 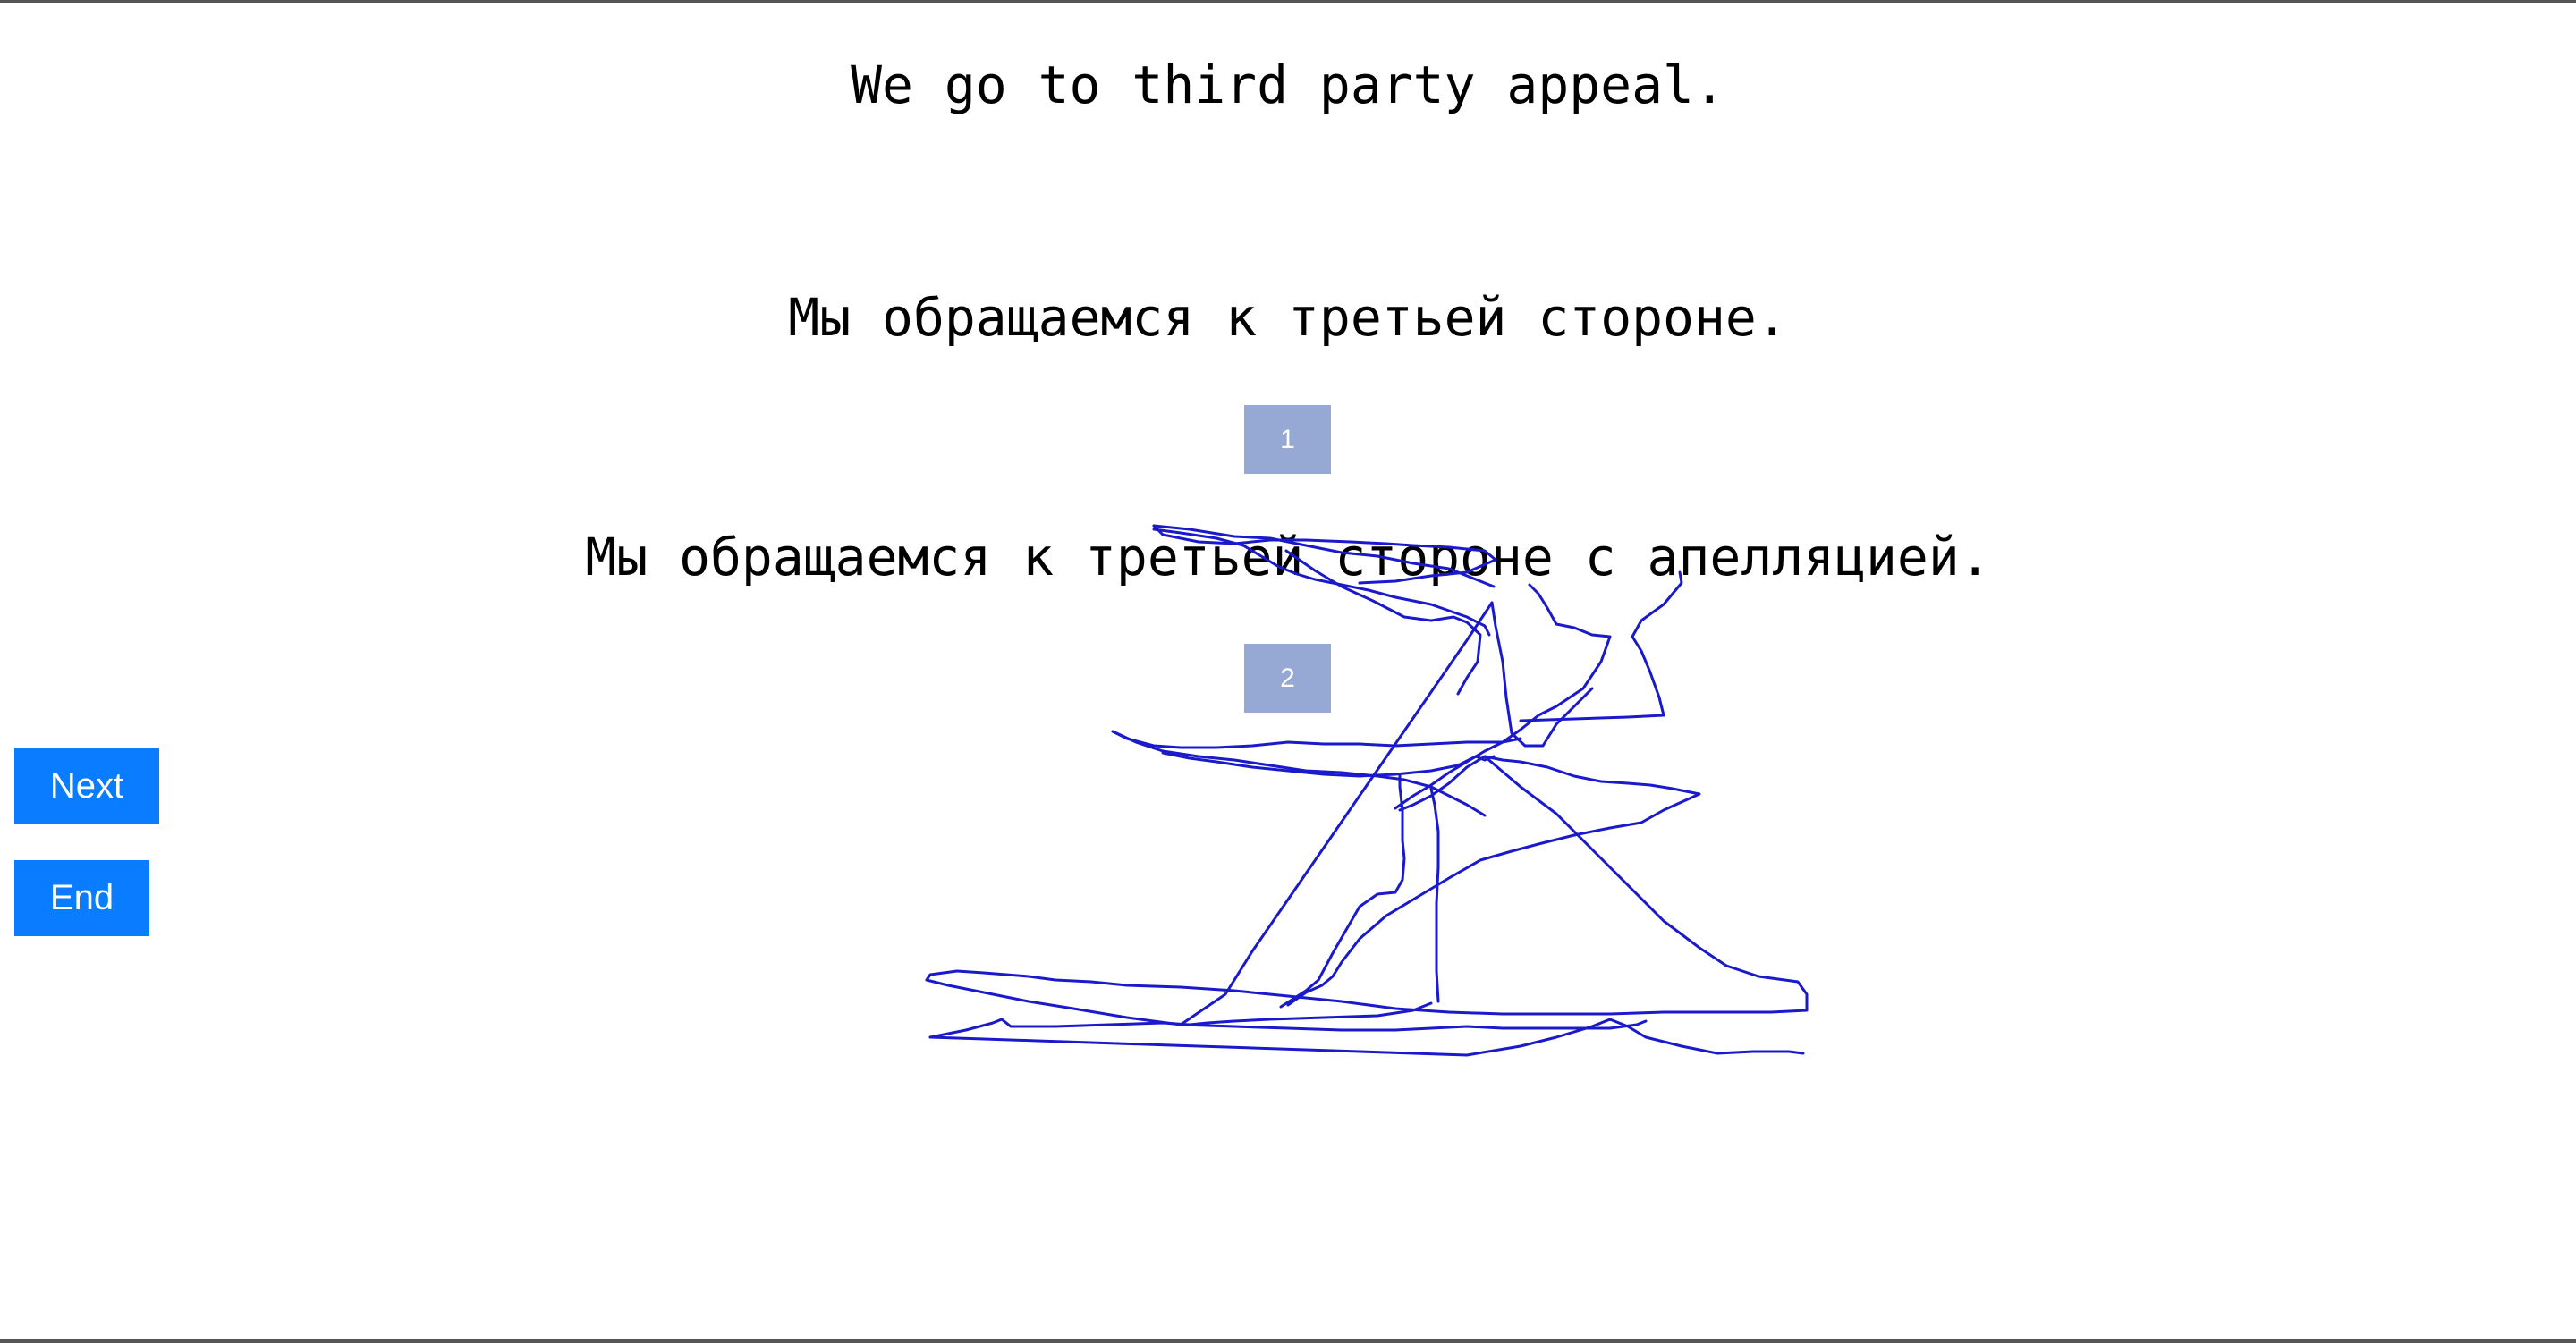 I want to click on translation-option-1: Мы обращаемся к третьей стороне., so click(x=1288, y=317).